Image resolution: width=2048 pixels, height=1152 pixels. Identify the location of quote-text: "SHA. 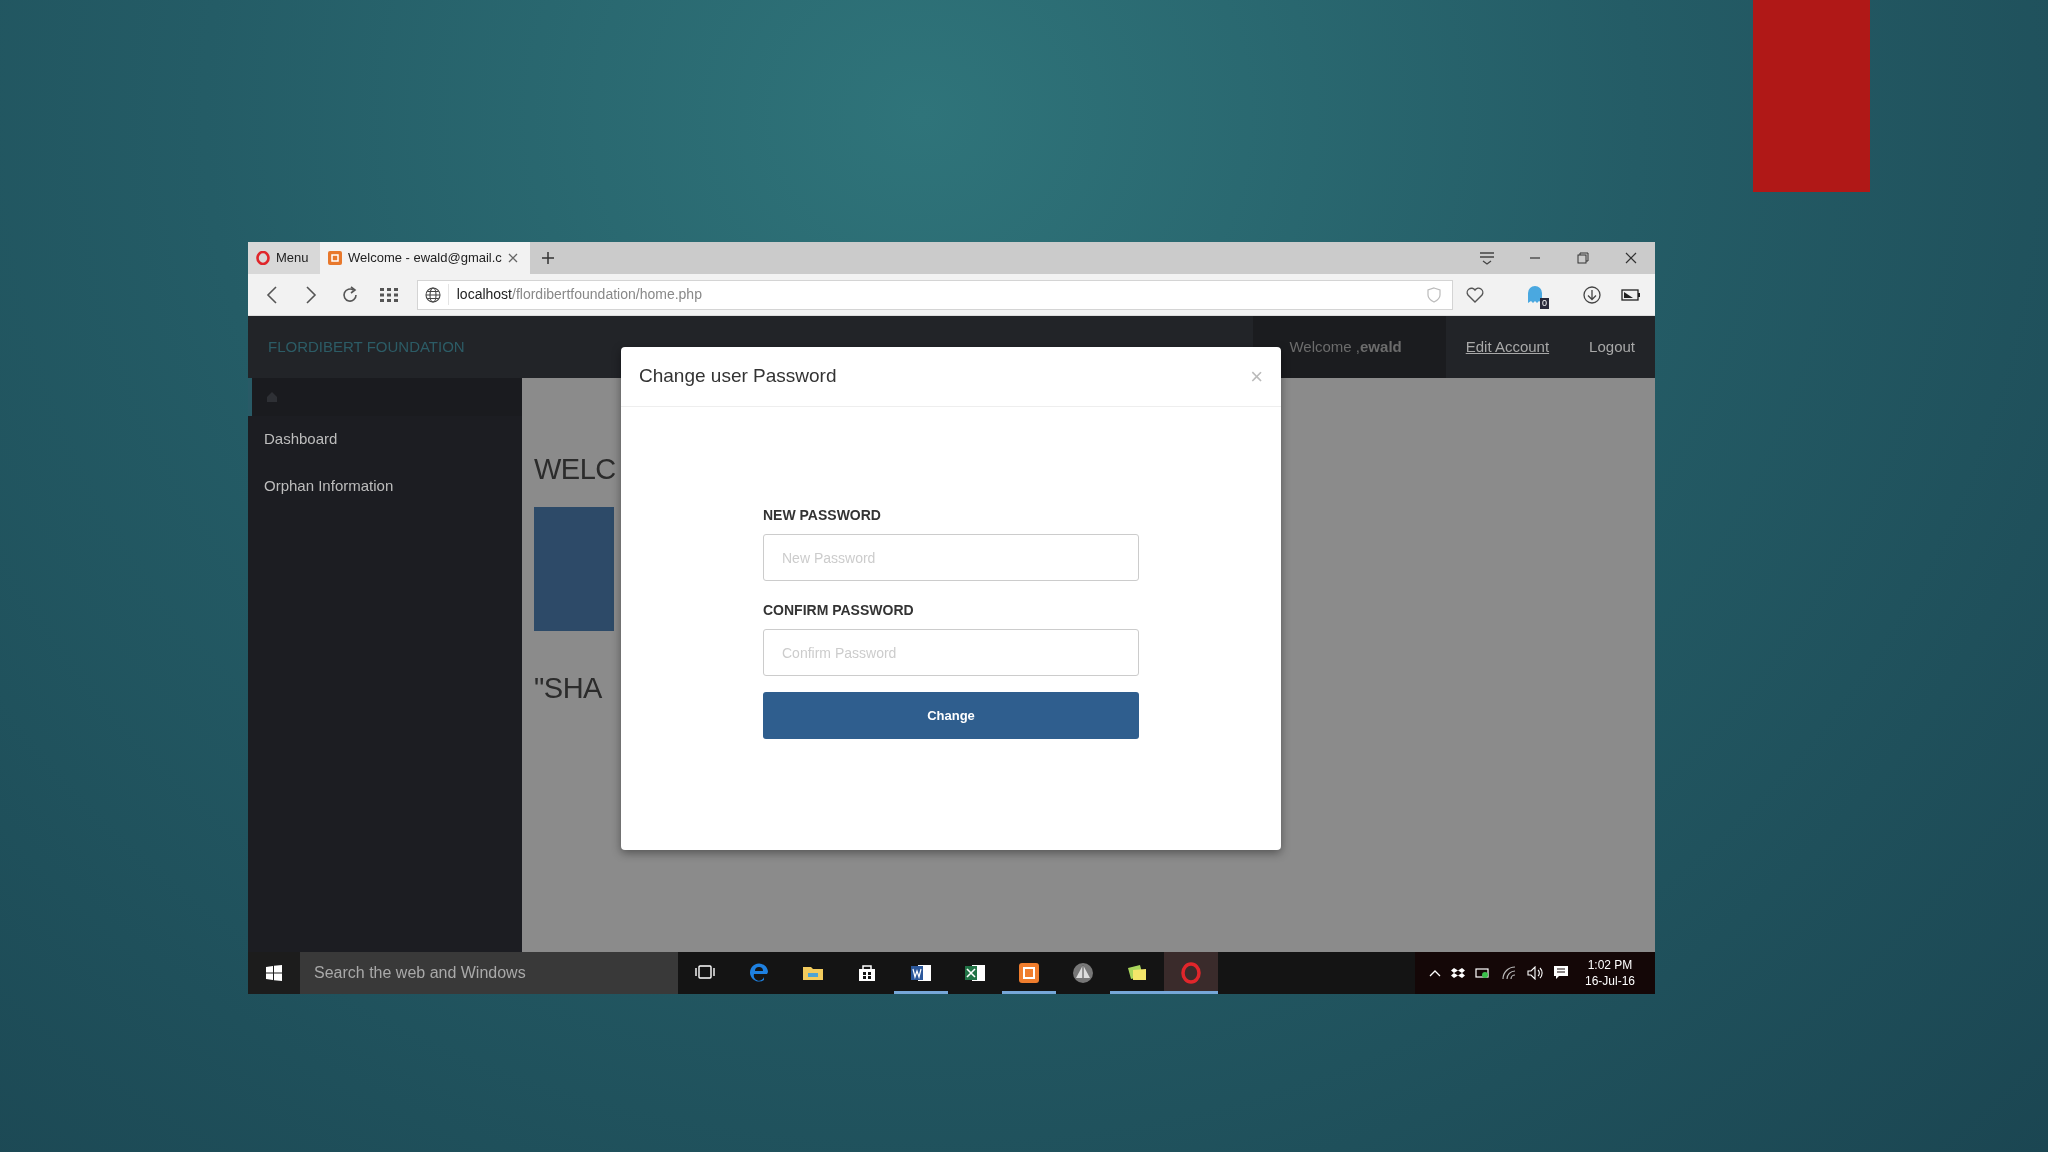
(568, 687).